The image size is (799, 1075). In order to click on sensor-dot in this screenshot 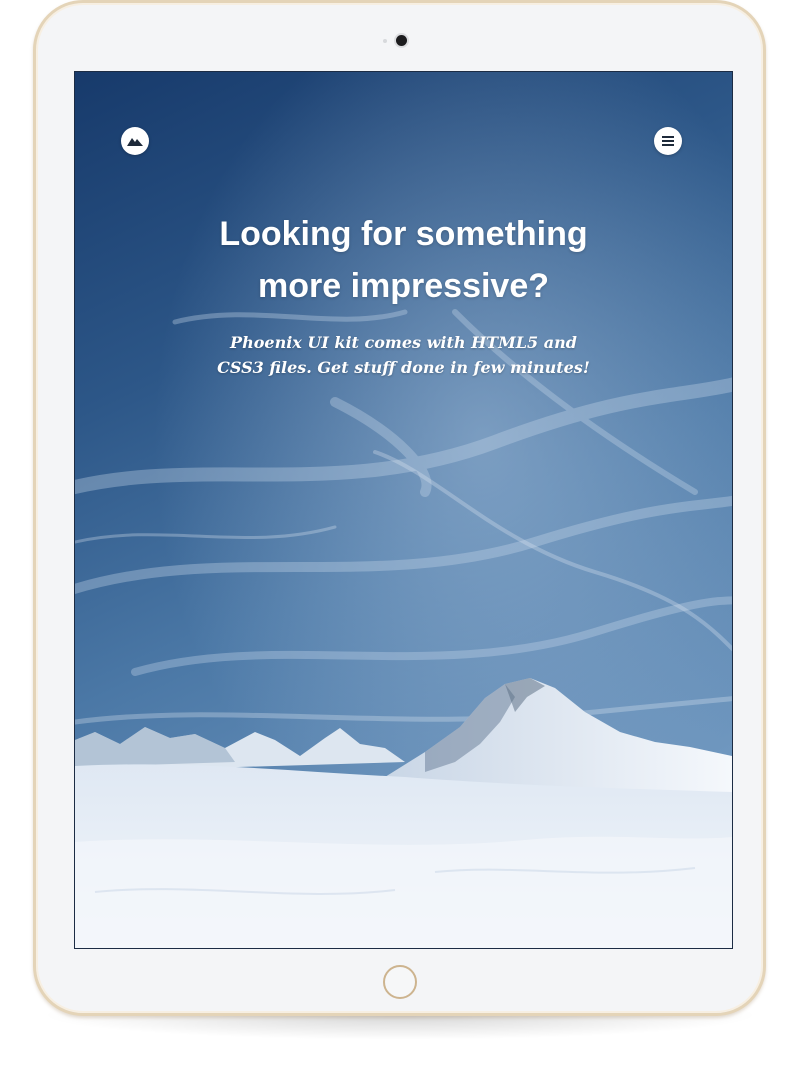, I will do `click(385, 41)`.